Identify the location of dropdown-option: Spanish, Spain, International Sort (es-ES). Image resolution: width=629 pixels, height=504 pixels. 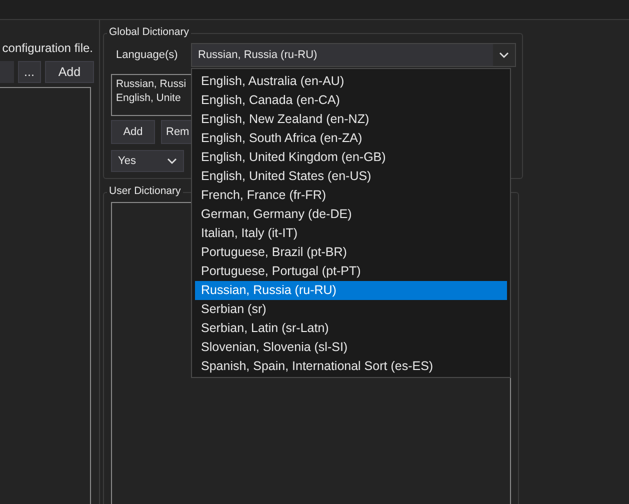
(351, 366).